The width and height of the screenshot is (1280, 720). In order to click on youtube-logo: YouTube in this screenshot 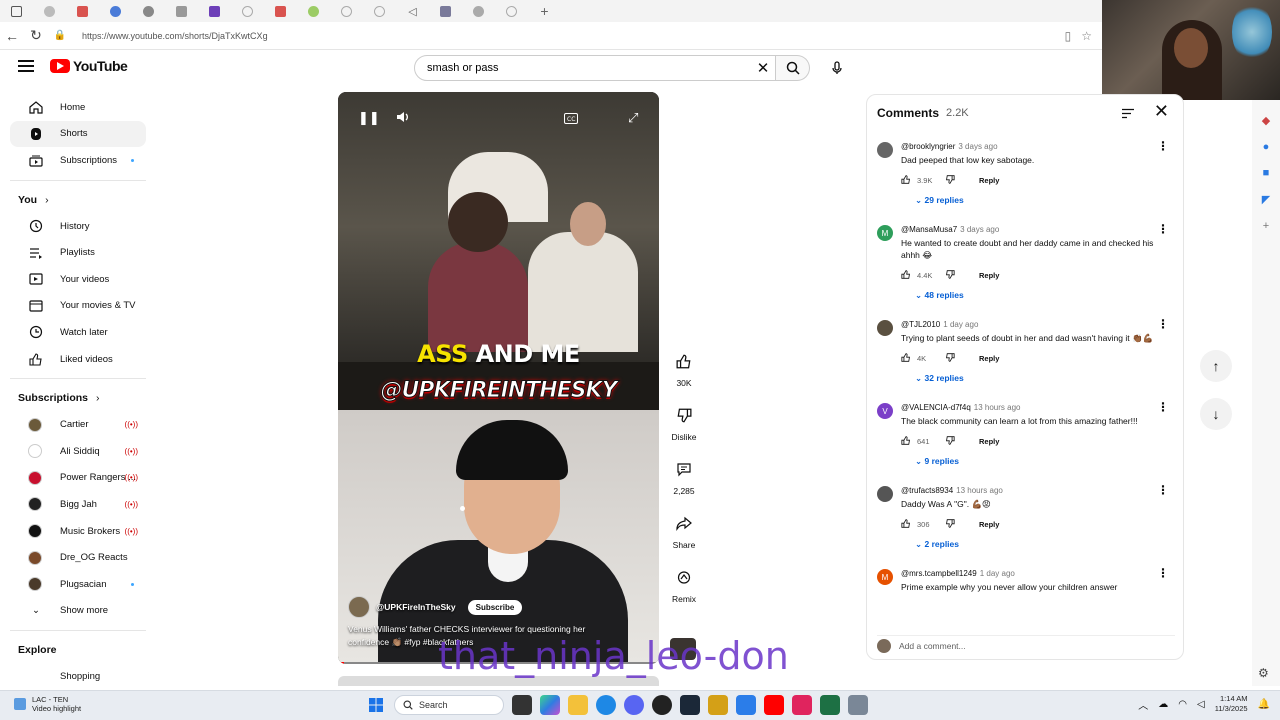, I will do `click(89, 66)`.